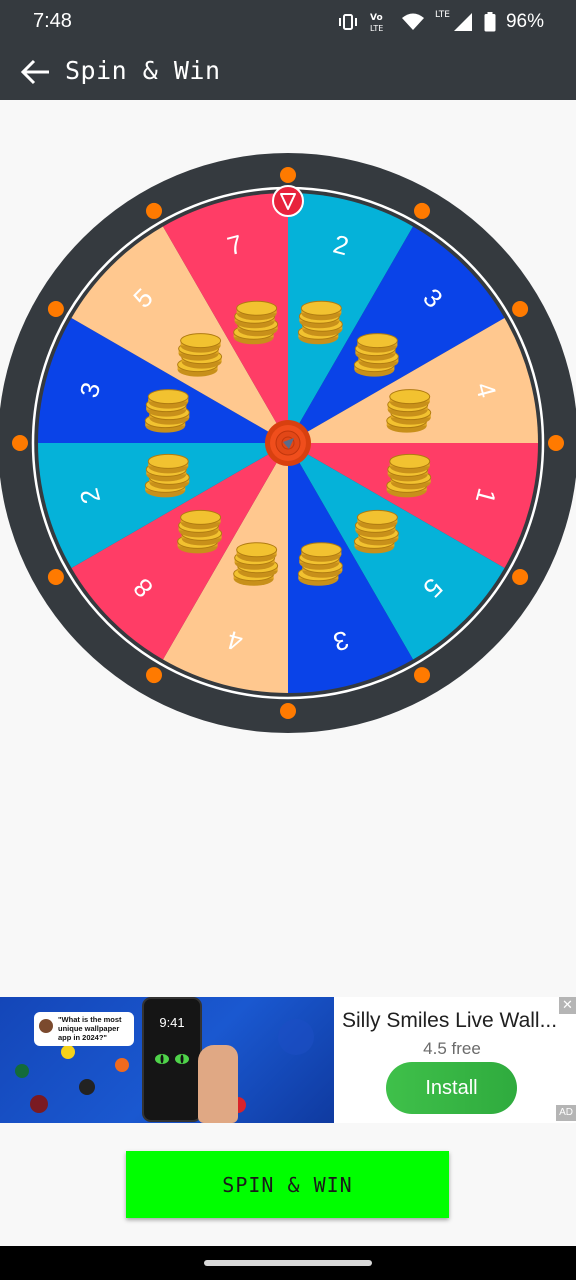 The width and height of the screenshot is (576, 1280). What do you see at coordinates (413, 21) in the screenshot?
I see `wifi-icon` at bounding box center [413, 21].